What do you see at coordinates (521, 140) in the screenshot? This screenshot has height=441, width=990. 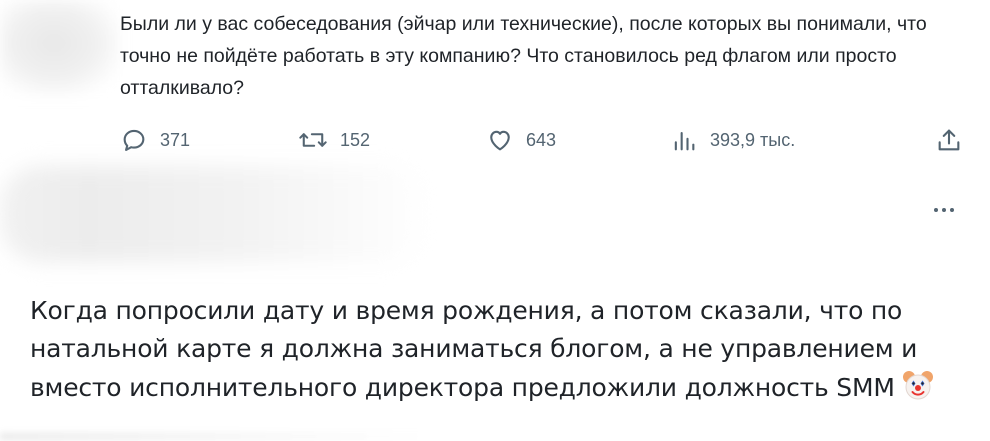 I see `like-button: 643` at bounding box center [521, 140].